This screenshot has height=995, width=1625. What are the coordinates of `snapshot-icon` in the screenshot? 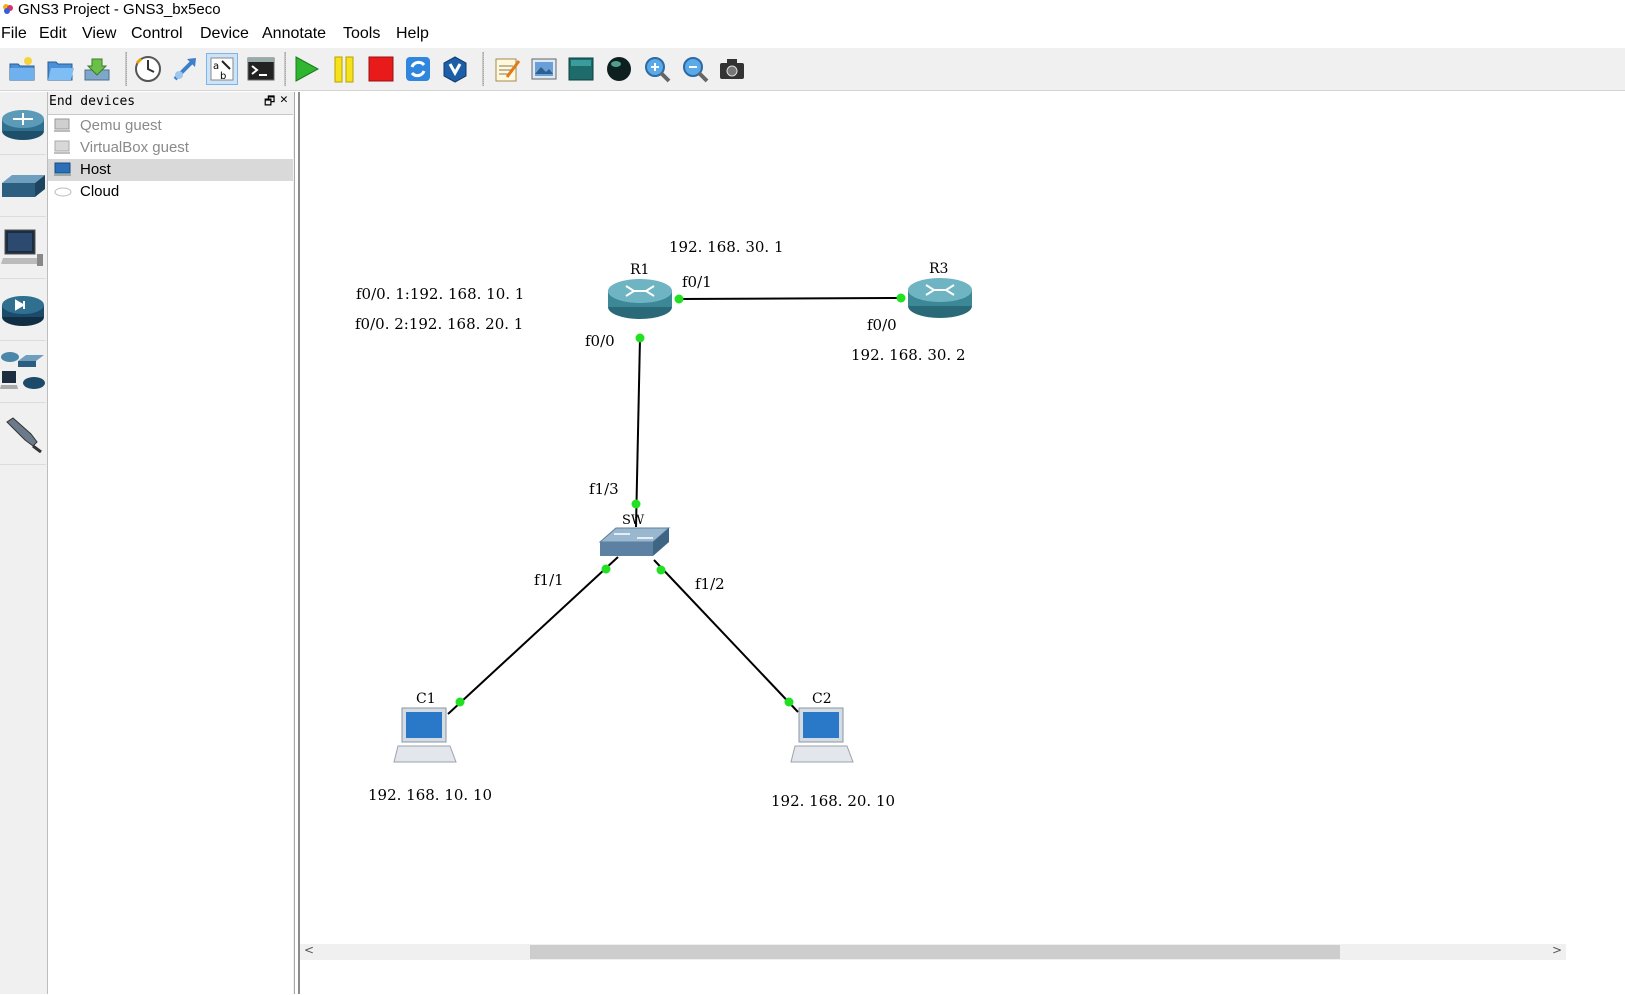 It's located at (148, 69).